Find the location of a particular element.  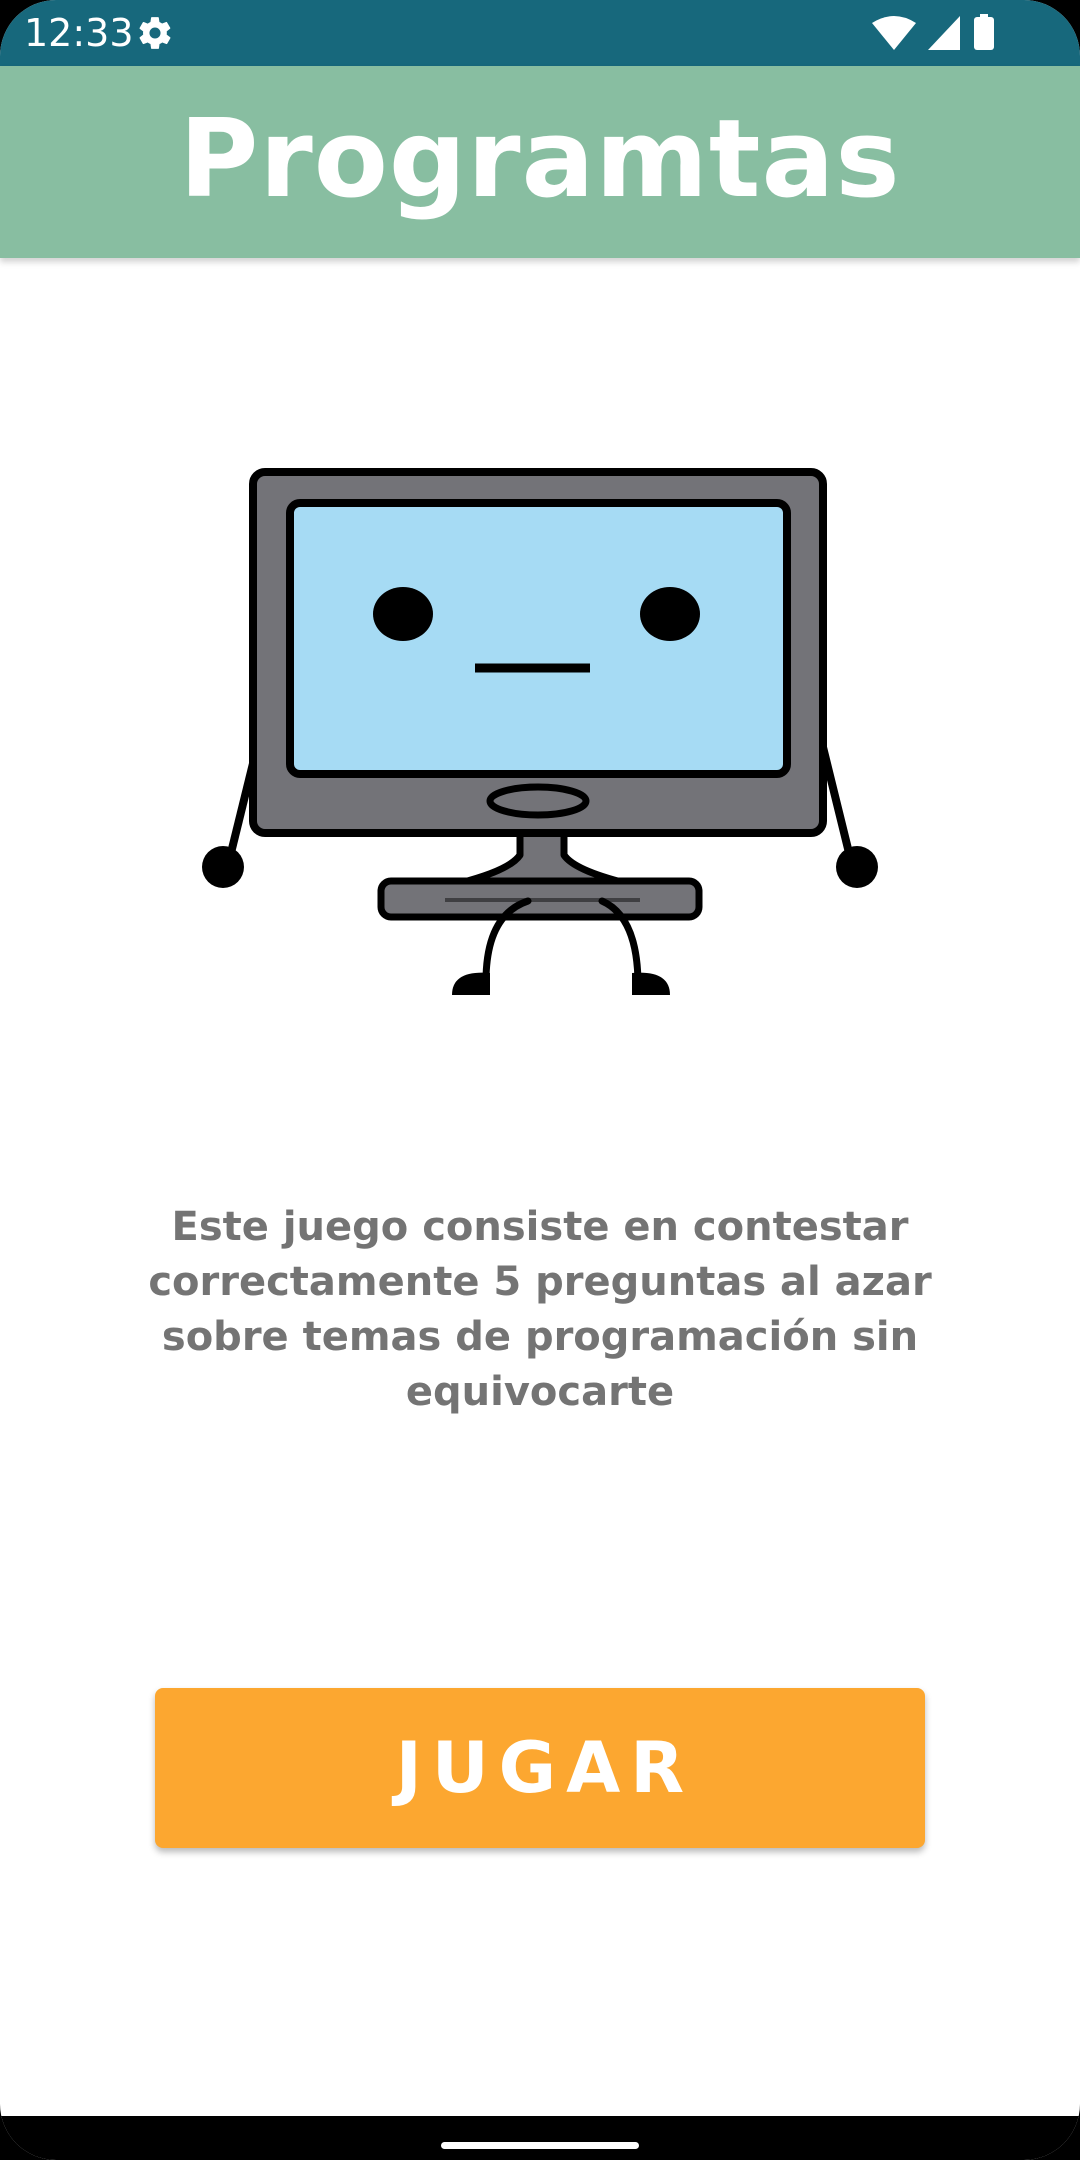

status-icons is located at coordinates (933, 32).